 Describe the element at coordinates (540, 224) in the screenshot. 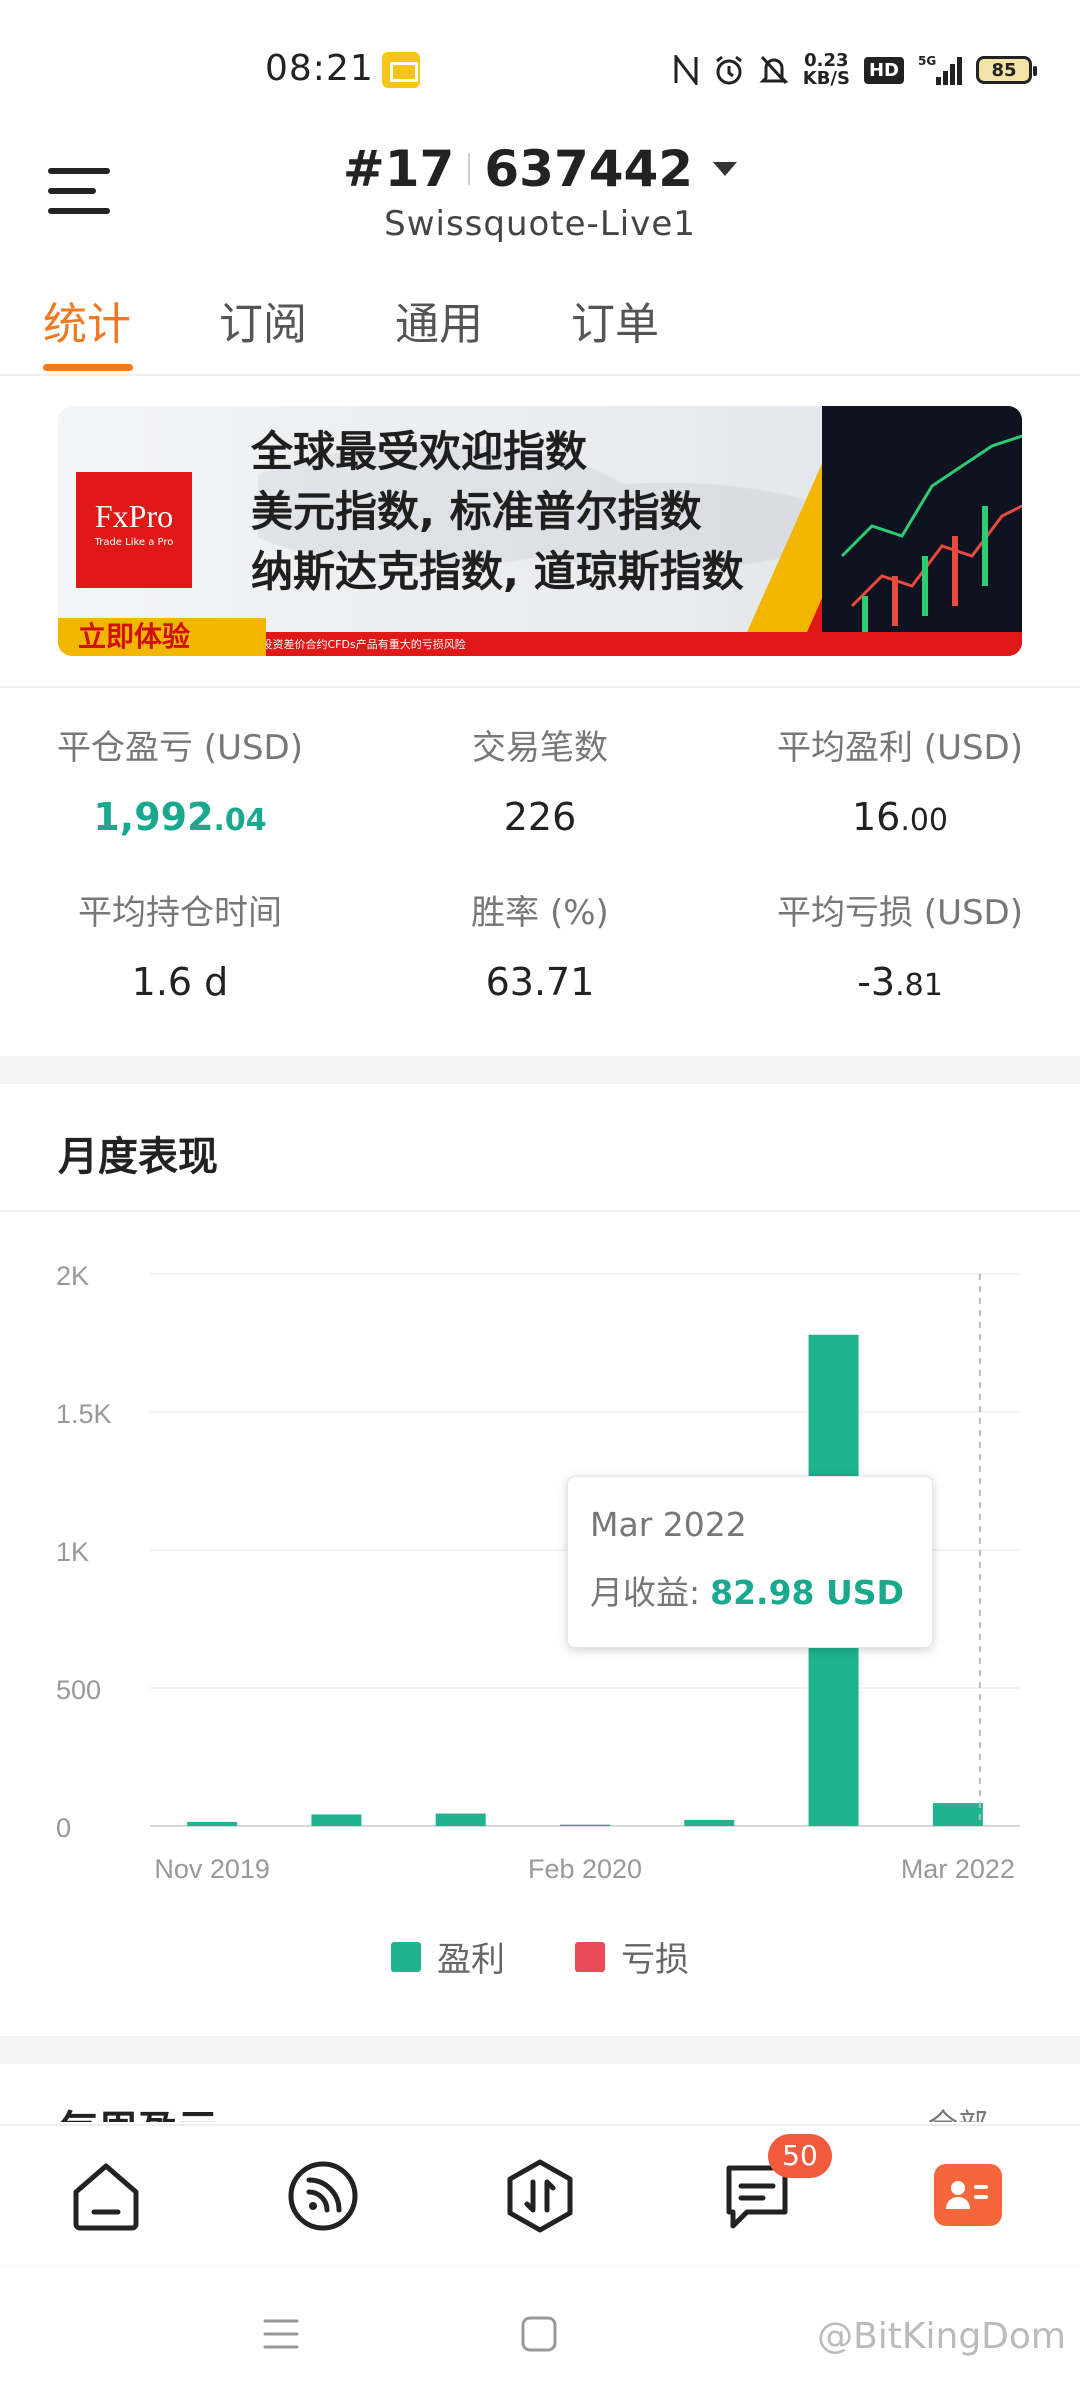

I see `account-server: Swissquote-Live1` at that location.